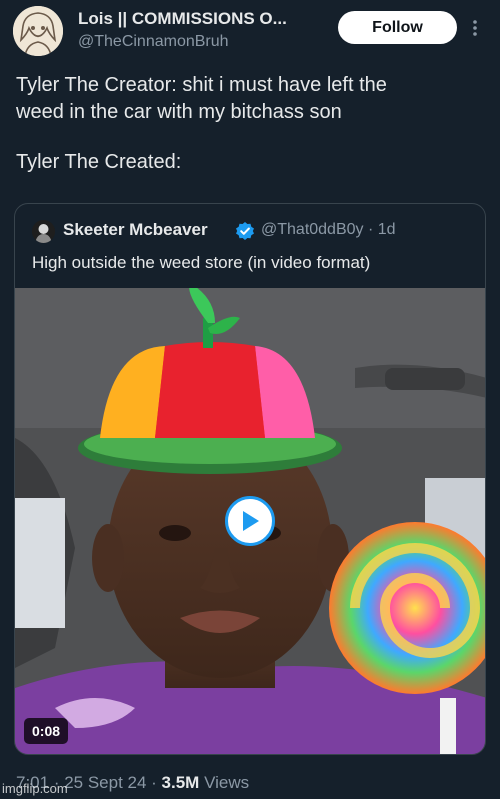 This screenshot has width=500, height=799. I want to click on views-count: 3.5M, so click(180, 782).